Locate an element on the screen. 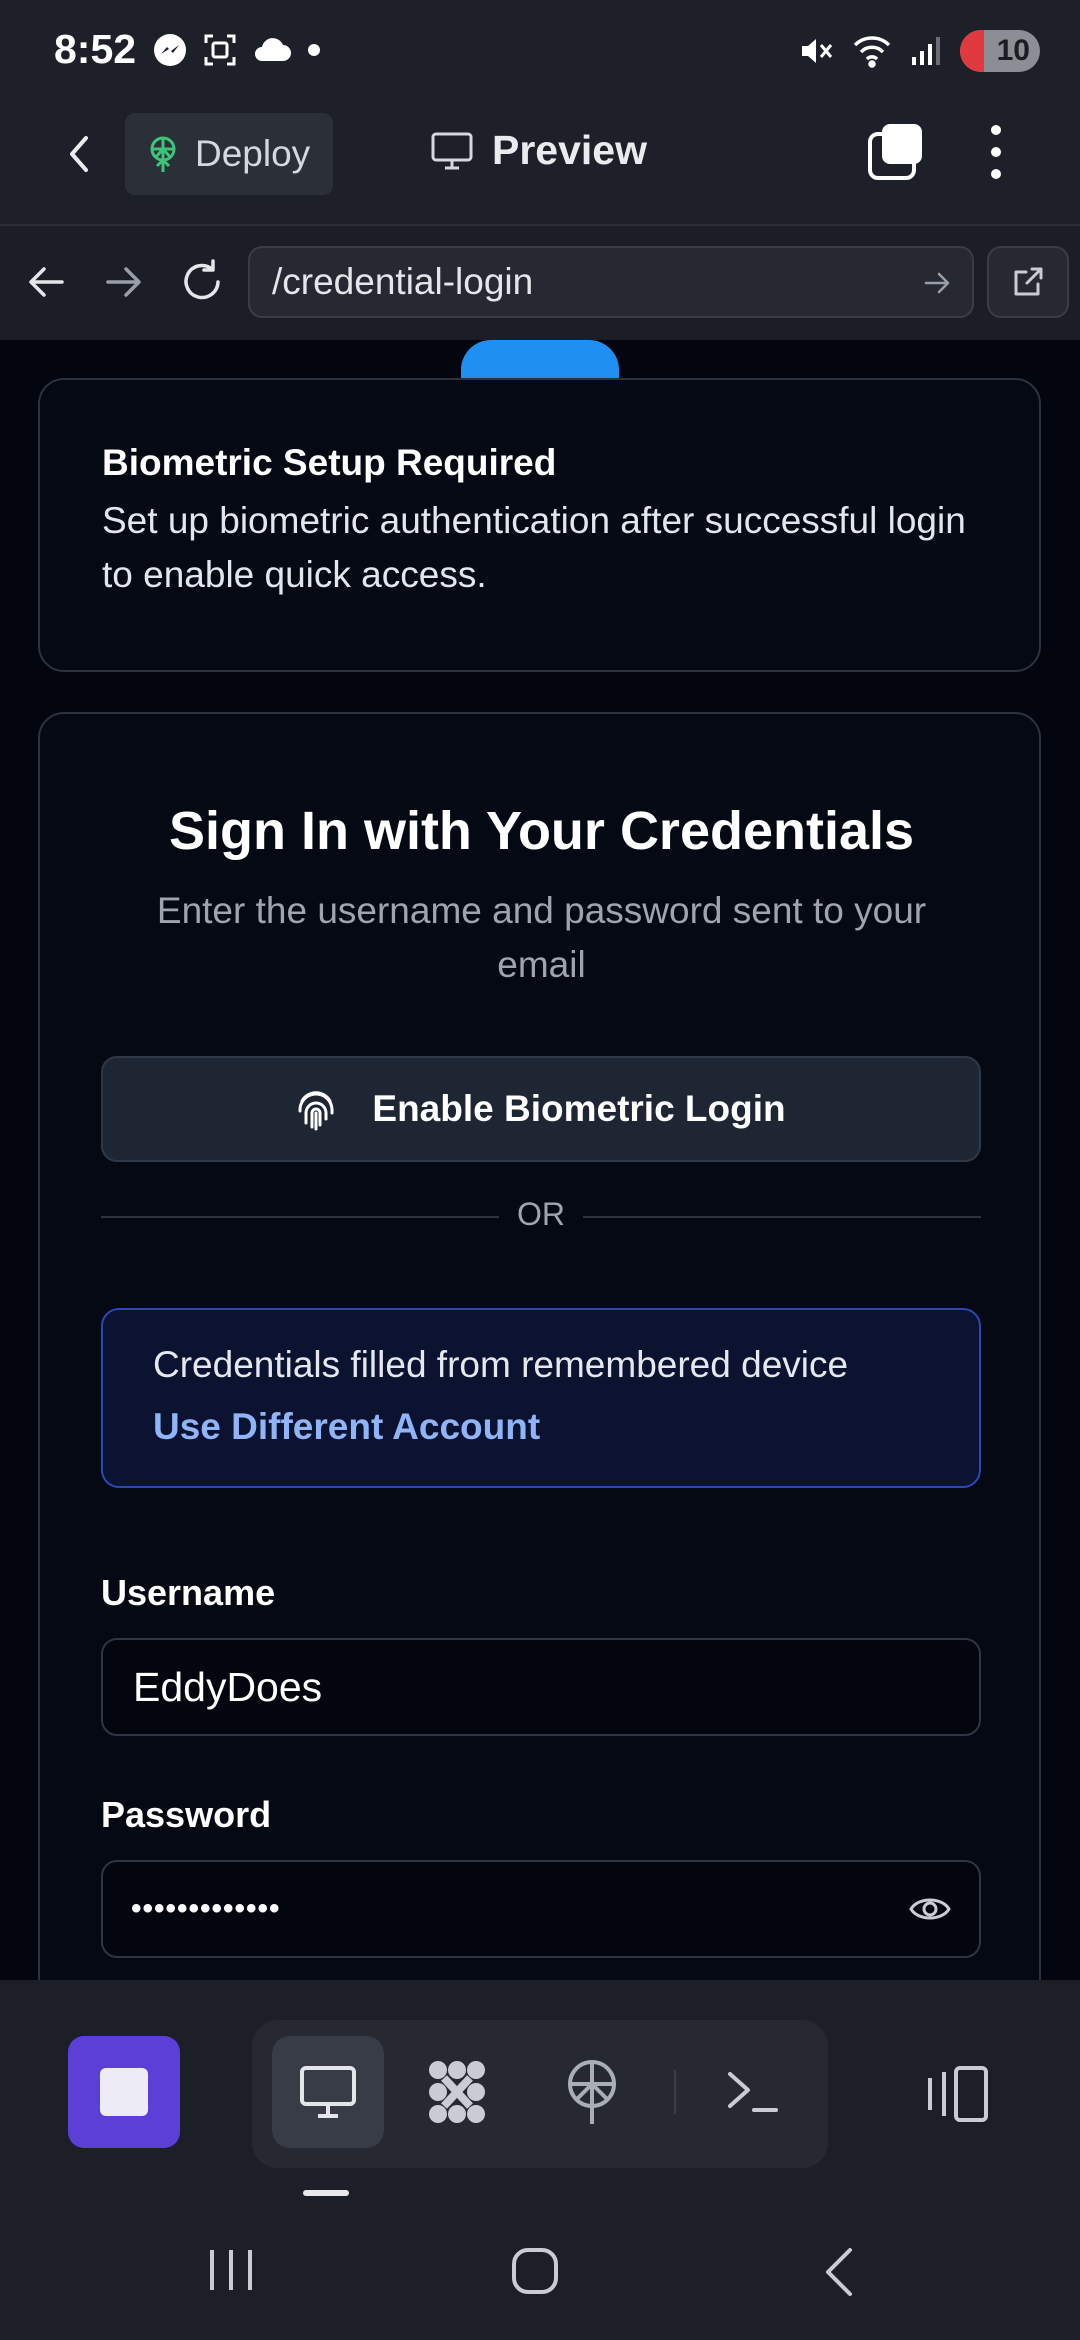 This screenshot has height=2340, width=1080. setup-title: Biometric Setup Required is located at coordinates (329, 462).